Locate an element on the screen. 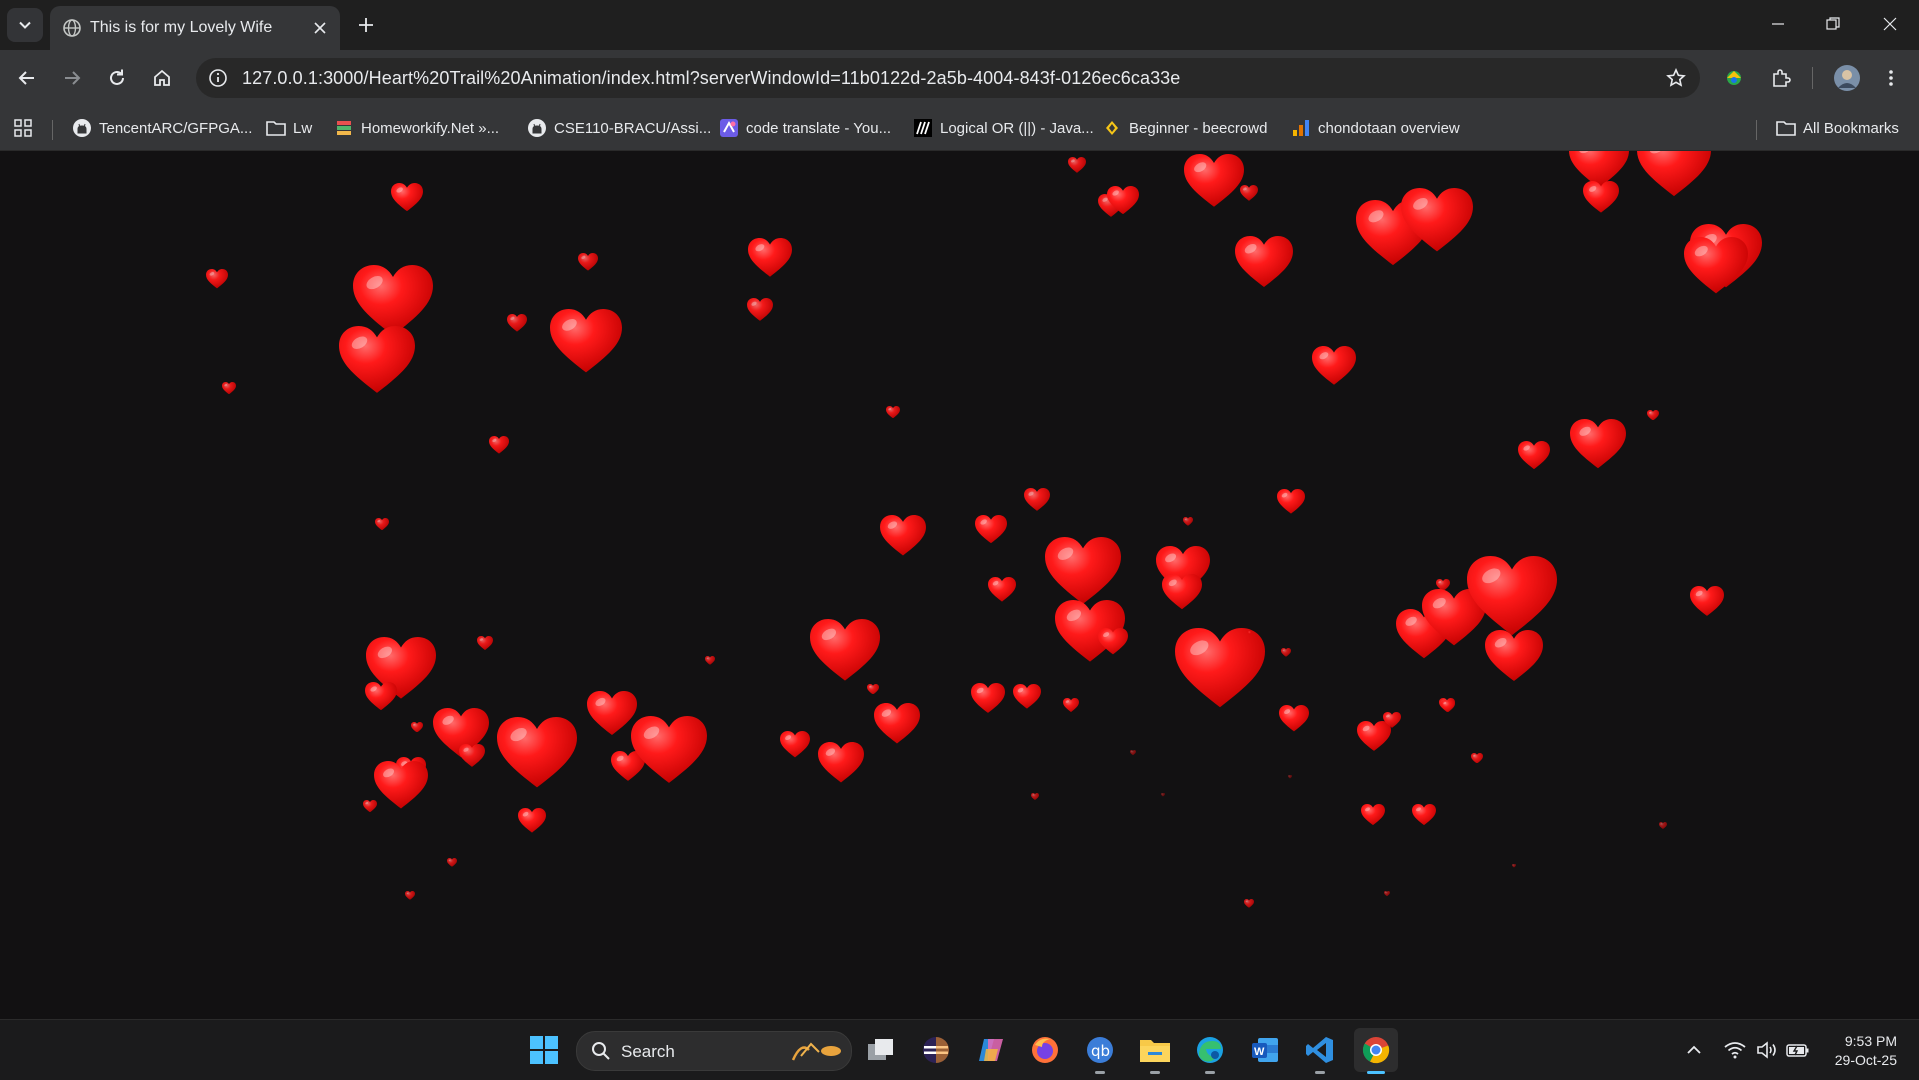 This screenshot has width=1919, height=1080. reload-button is located at coordinates (117, 78).